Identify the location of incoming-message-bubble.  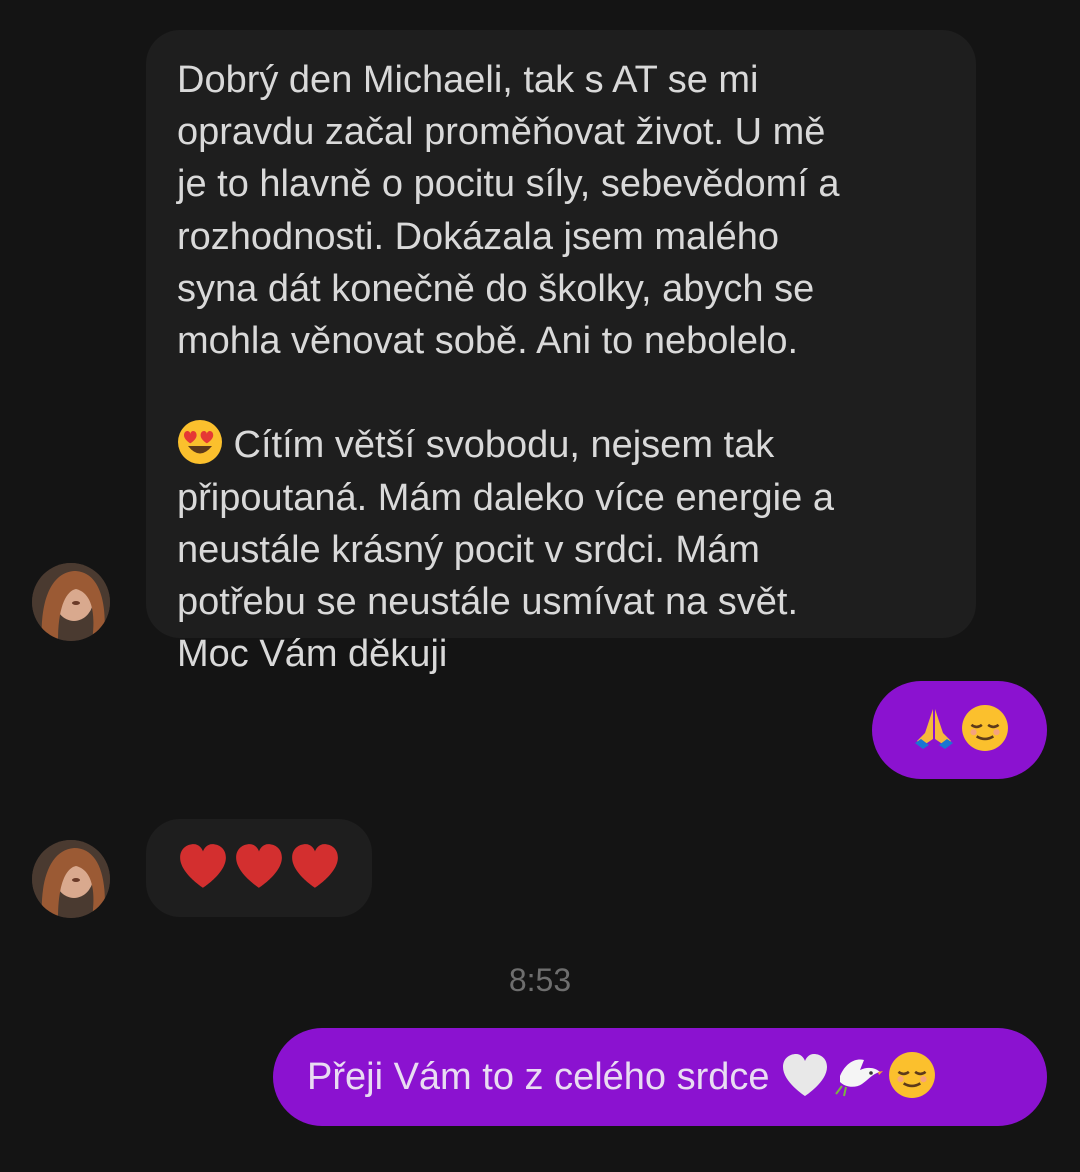
(259, 868).